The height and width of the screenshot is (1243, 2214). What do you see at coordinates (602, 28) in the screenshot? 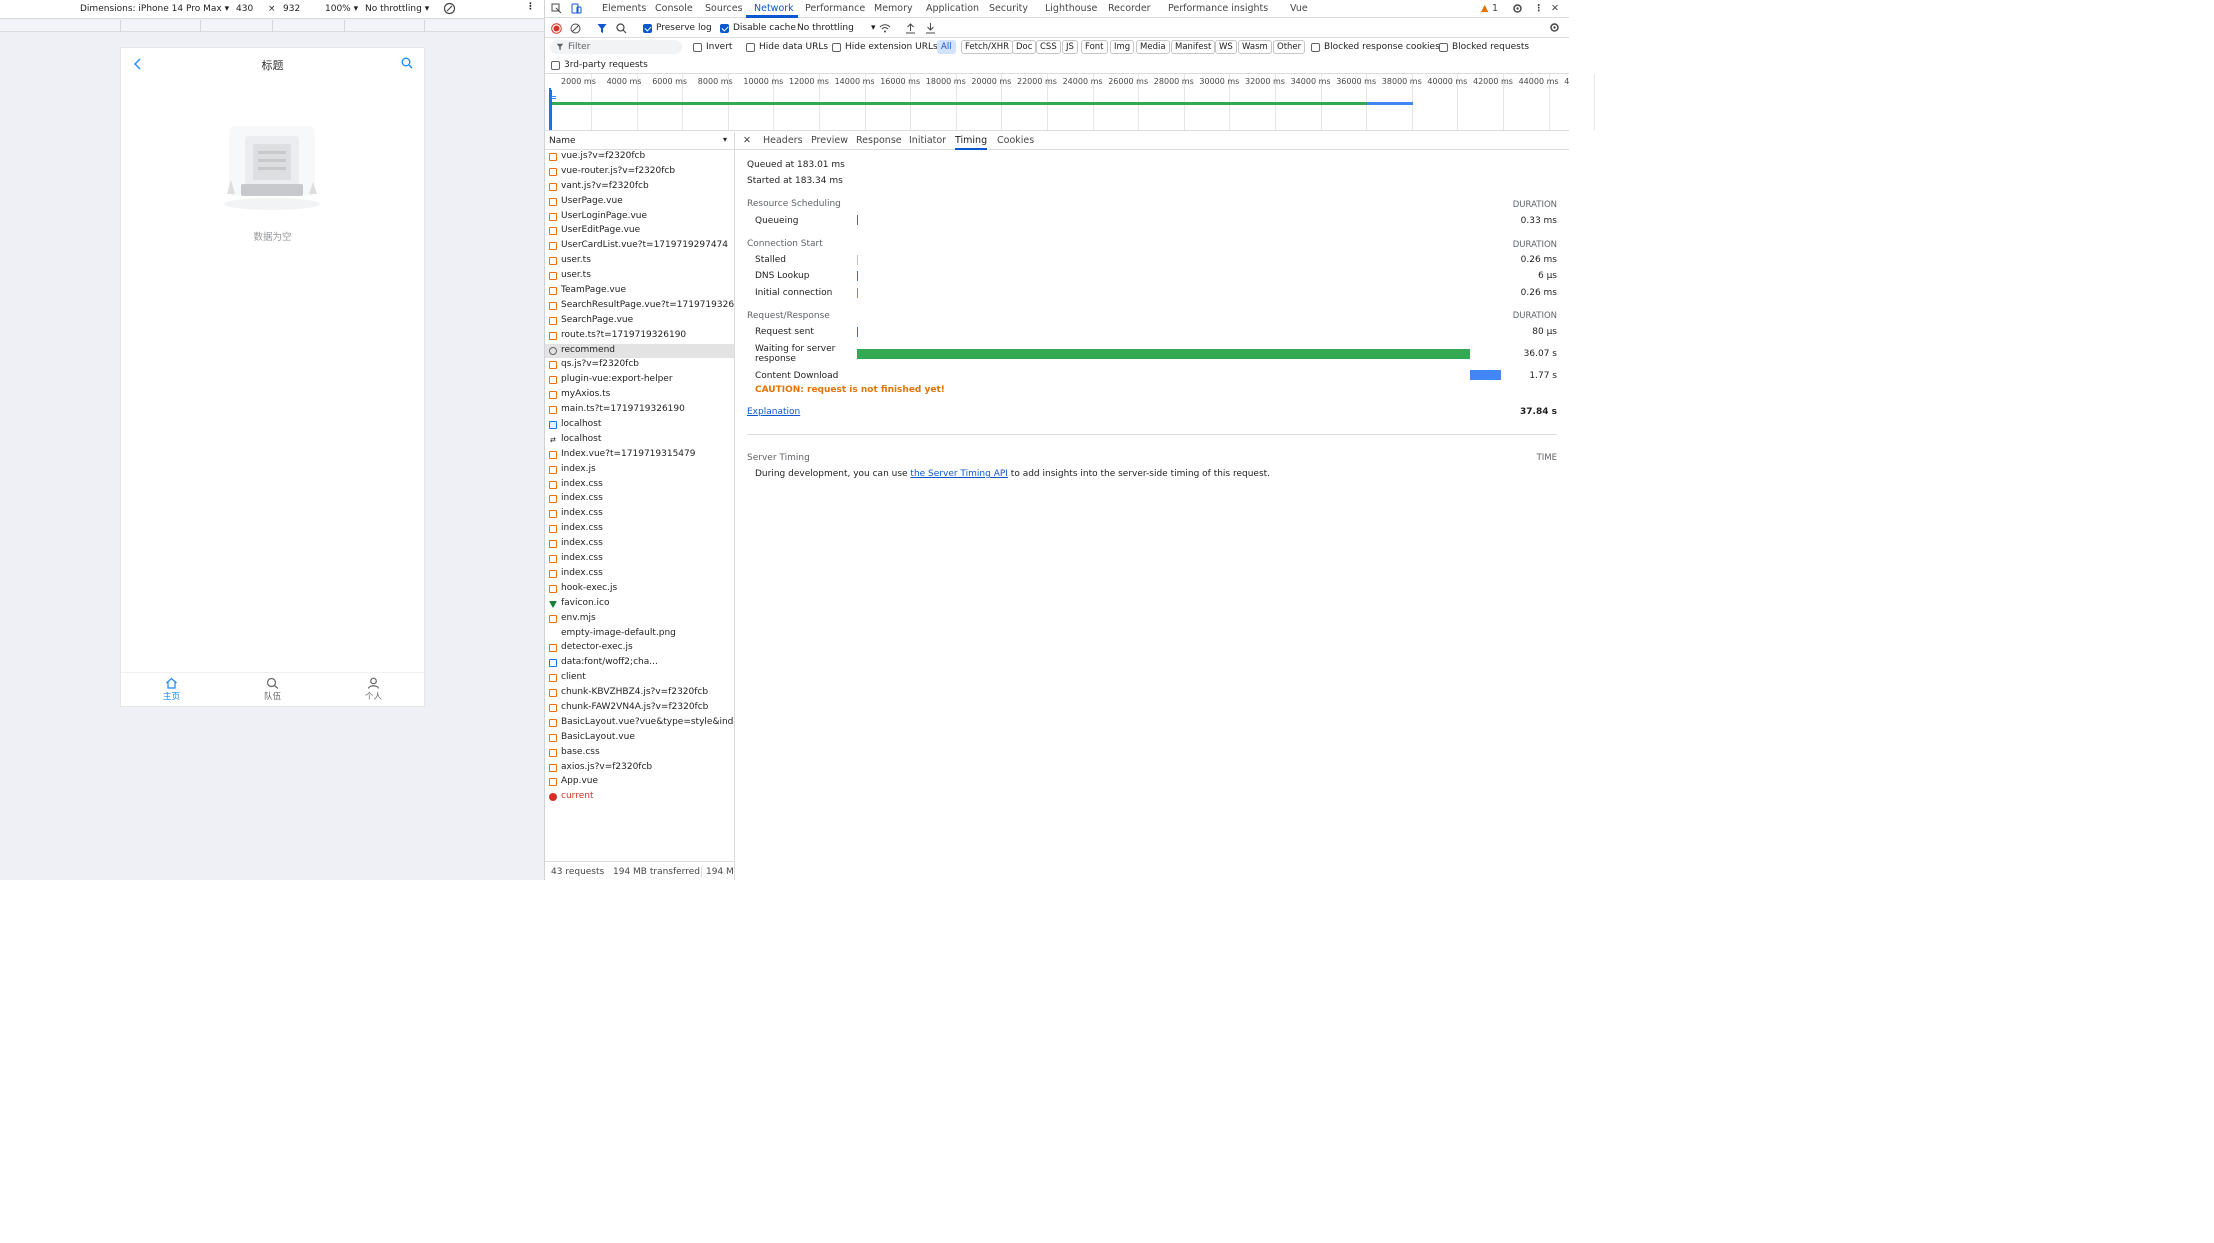
I see `filter-icon` at bounding box center [602, 28].